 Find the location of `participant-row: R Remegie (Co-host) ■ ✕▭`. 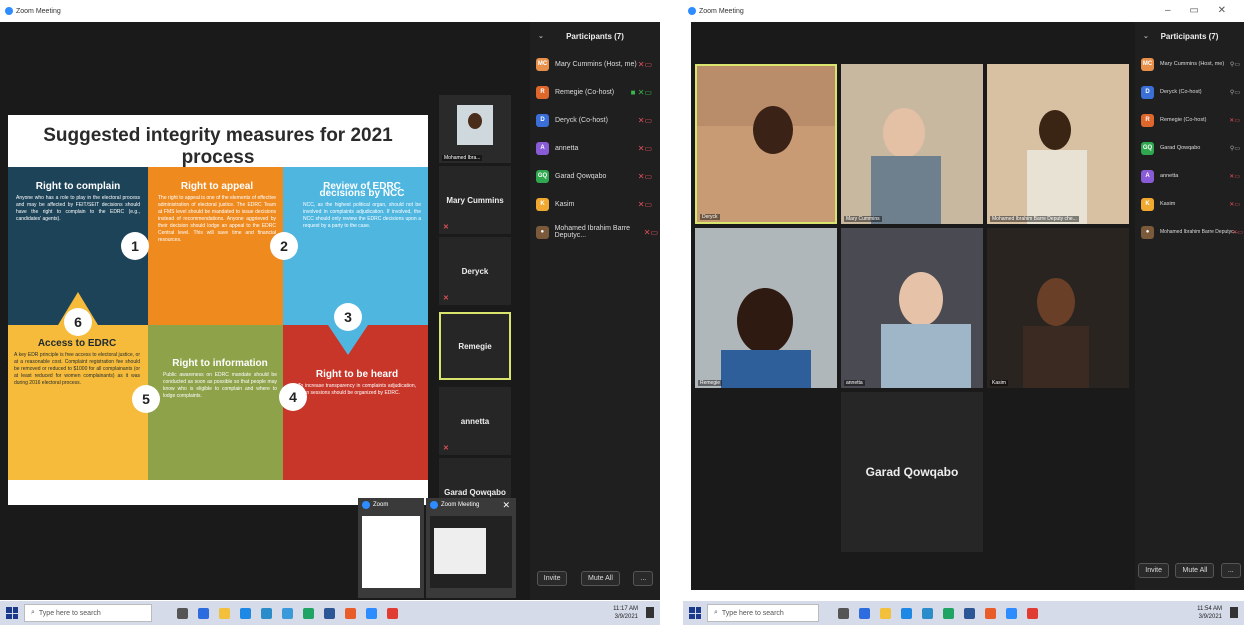

participant-row: R Remegie (Co-host) ■ ✕▭ is located at coordinates (595, 92).